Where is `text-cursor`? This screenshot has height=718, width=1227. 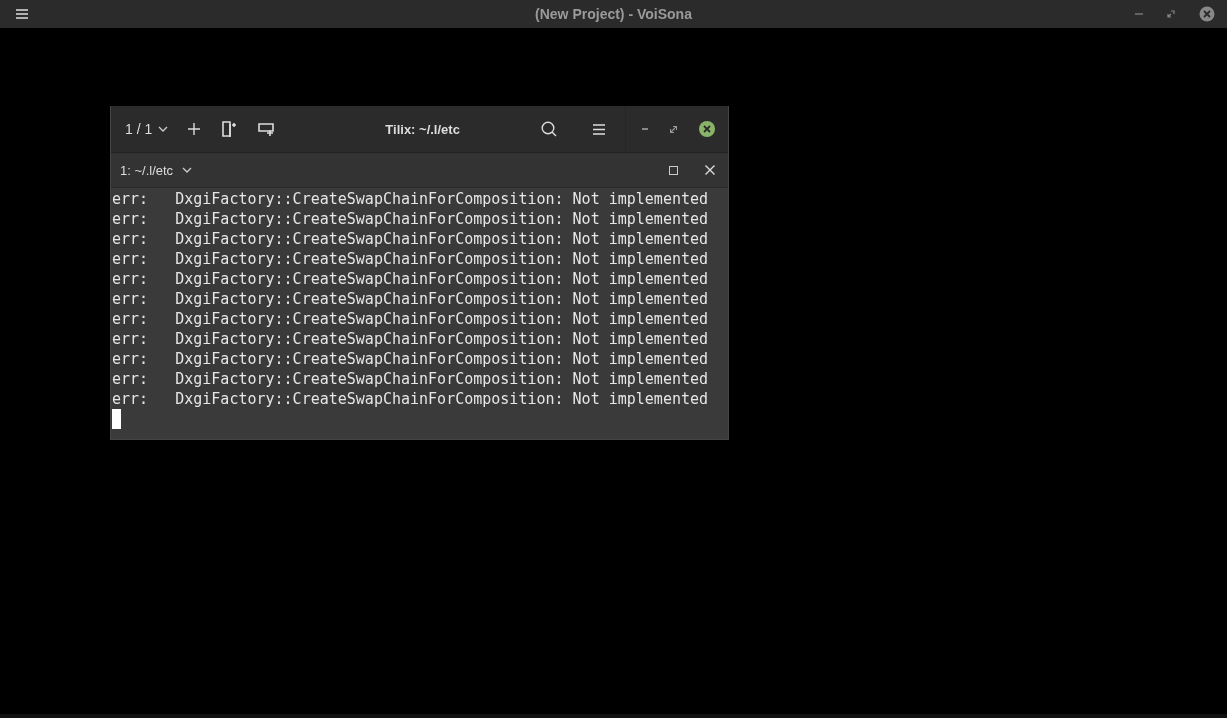 text-cursor is located at coordinates (116, 419).